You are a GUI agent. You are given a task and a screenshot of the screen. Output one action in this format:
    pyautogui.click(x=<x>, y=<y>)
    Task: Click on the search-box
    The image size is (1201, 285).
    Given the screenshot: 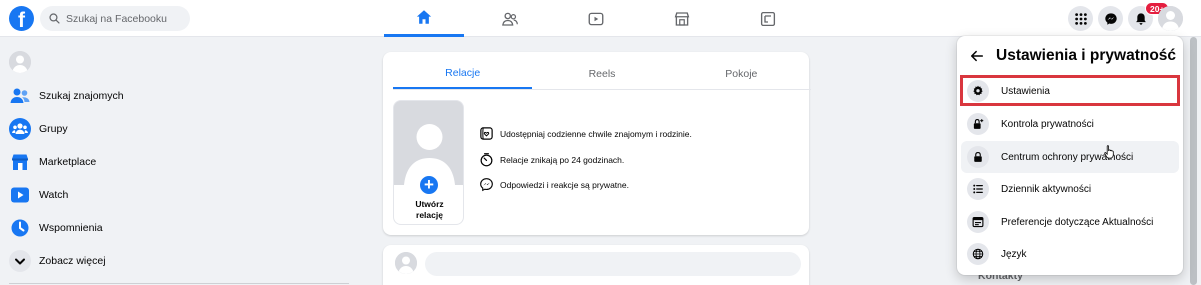 What is the action you would take?
    pyautogui.click(x=115, y=18)
    